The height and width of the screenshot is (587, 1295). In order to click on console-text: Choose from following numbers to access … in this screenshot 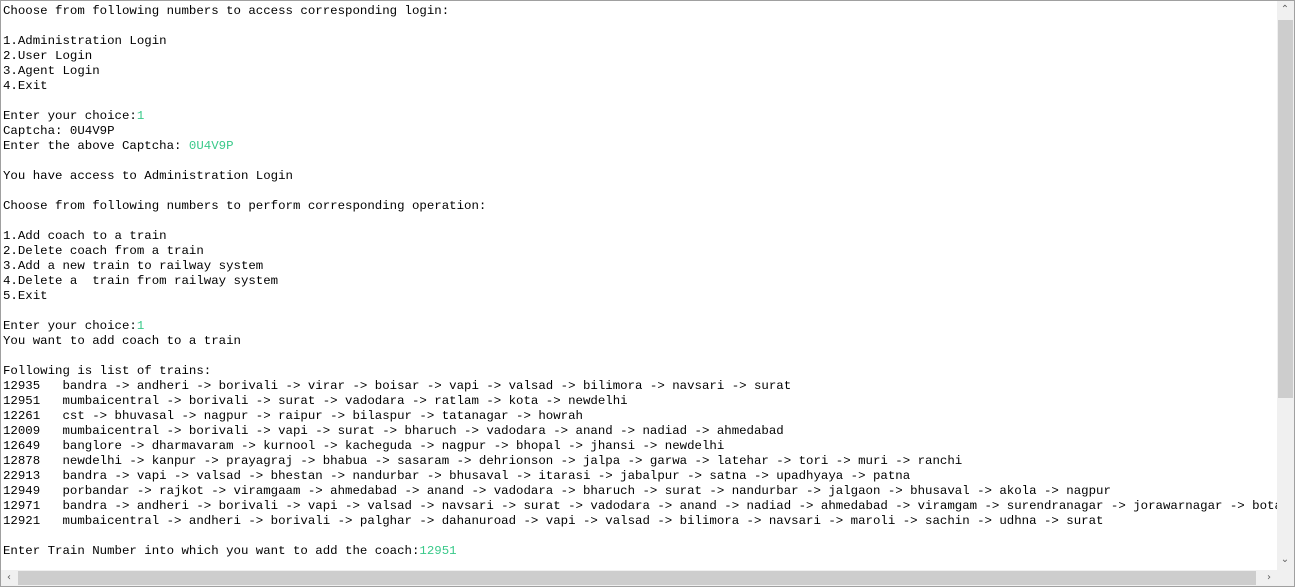, I will do `click(226, 11)`.